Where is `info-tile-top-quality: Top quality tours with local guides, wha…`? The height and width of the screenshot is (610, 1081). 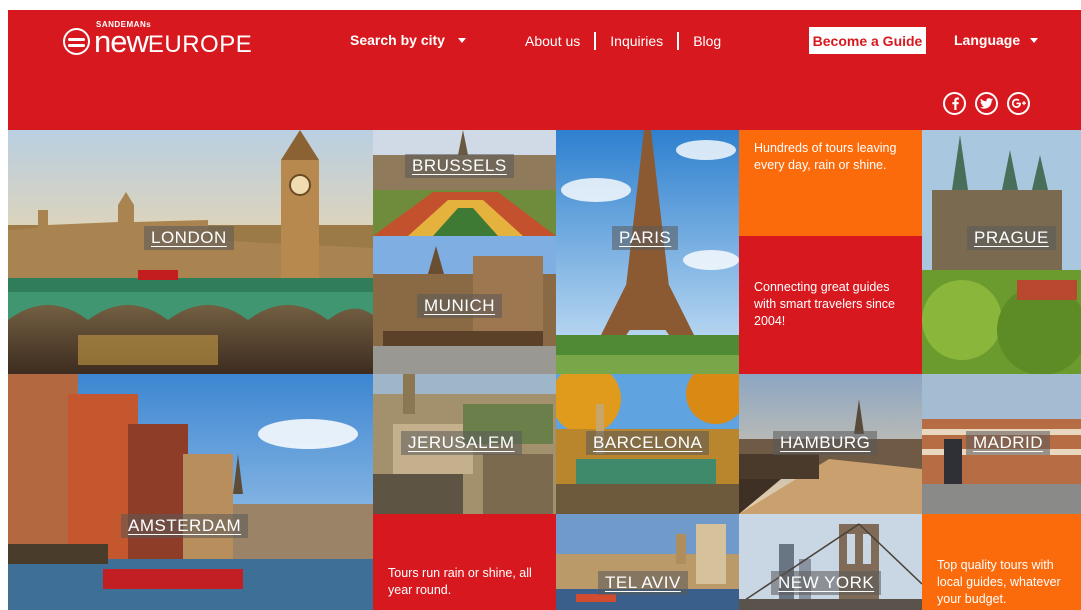 info-tile-top-quality: Top quality tours with local guides, wha… is located at coordinates (1001, 562).